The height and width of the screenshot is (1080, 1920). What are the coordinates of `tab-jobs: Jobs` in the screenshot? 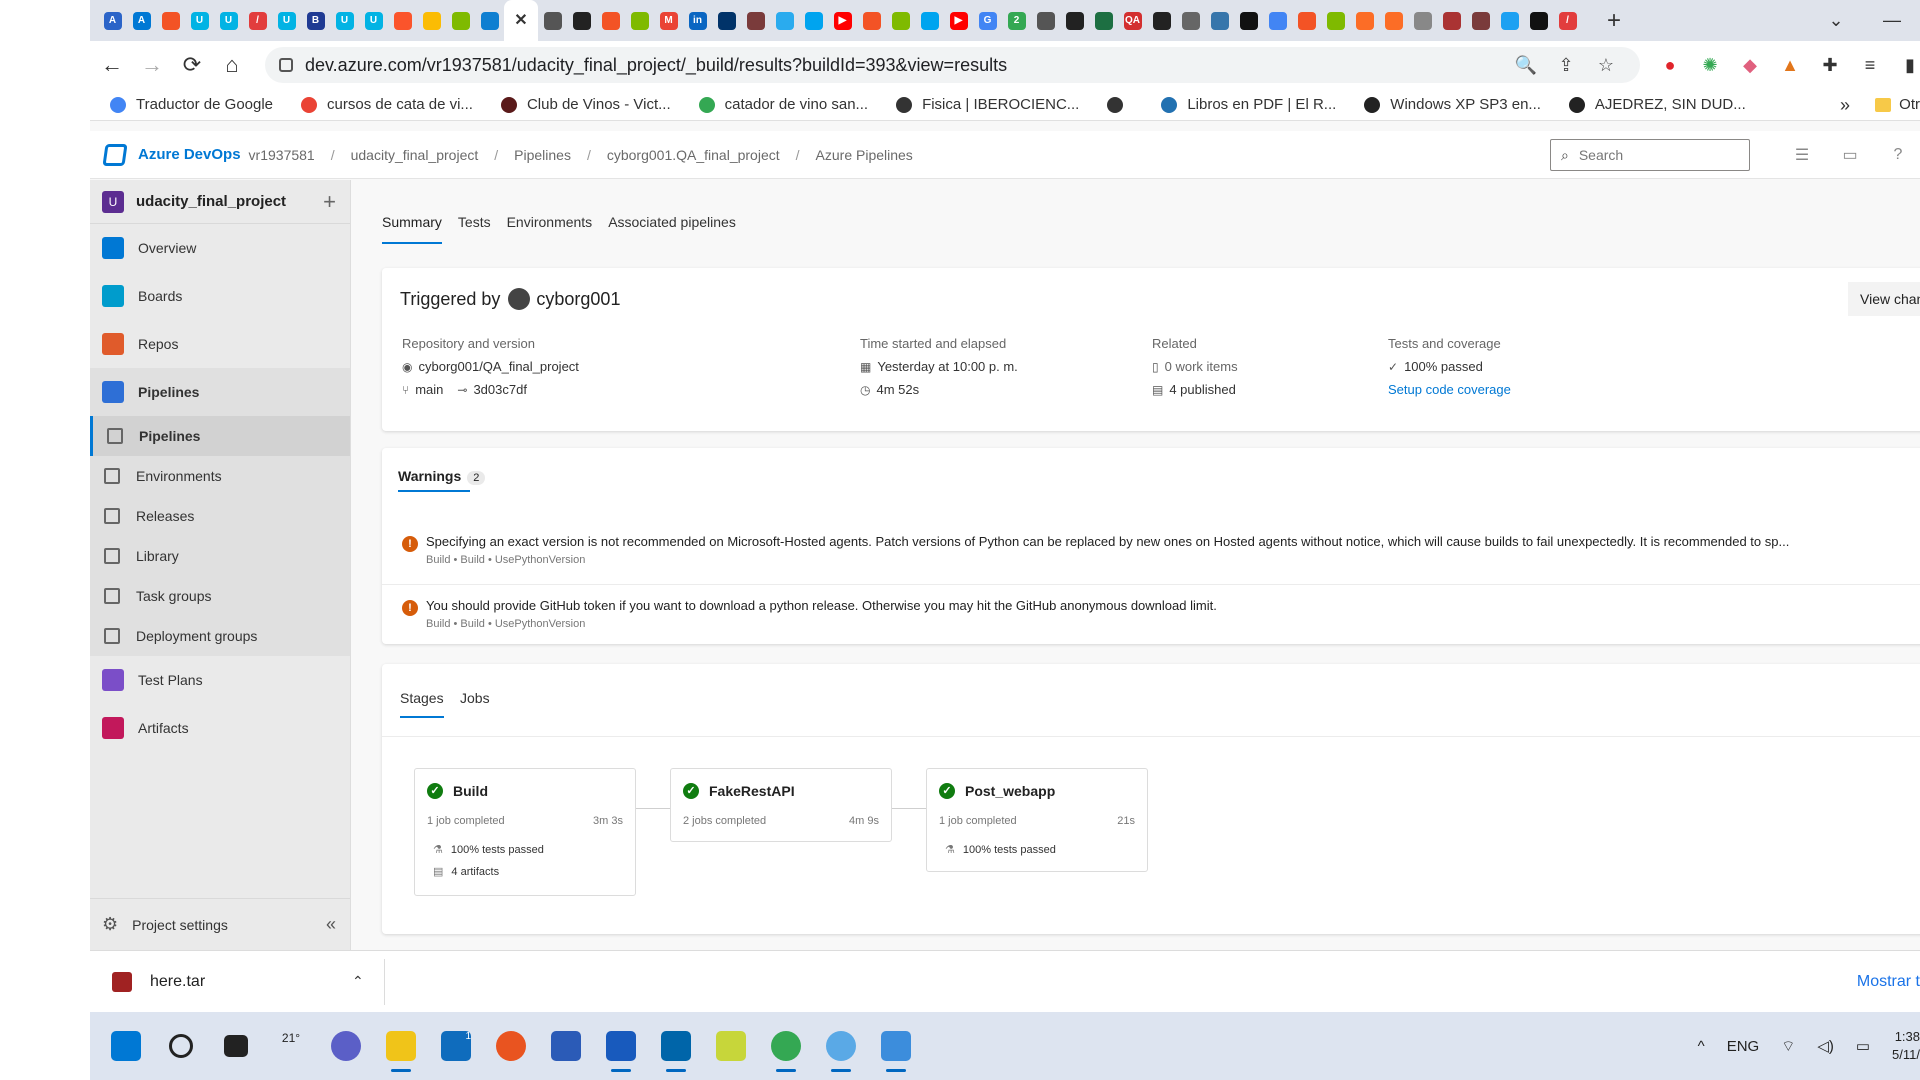 It's located at (475, 698).